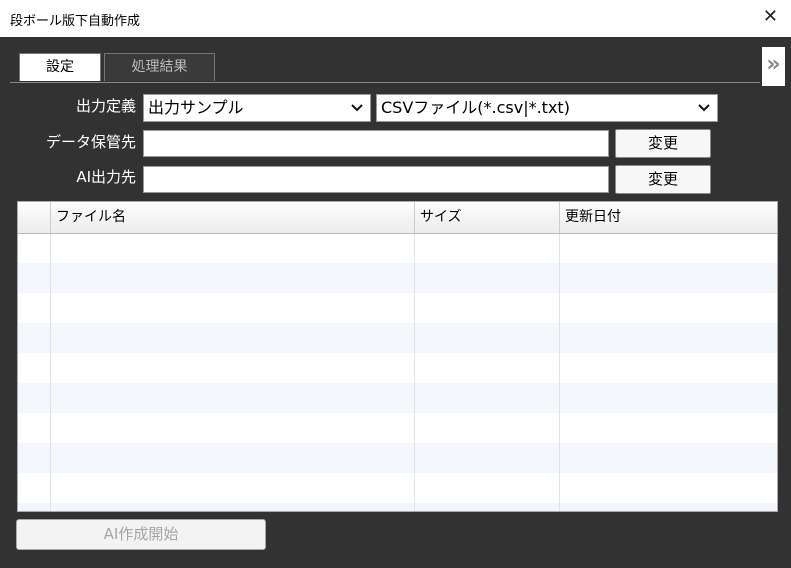 The width and height of the screenshot is (791, 568). Describe the element at coordinates (257, 108) in the screenshot. I see `output-def-select: 出力サンプル` at that location.